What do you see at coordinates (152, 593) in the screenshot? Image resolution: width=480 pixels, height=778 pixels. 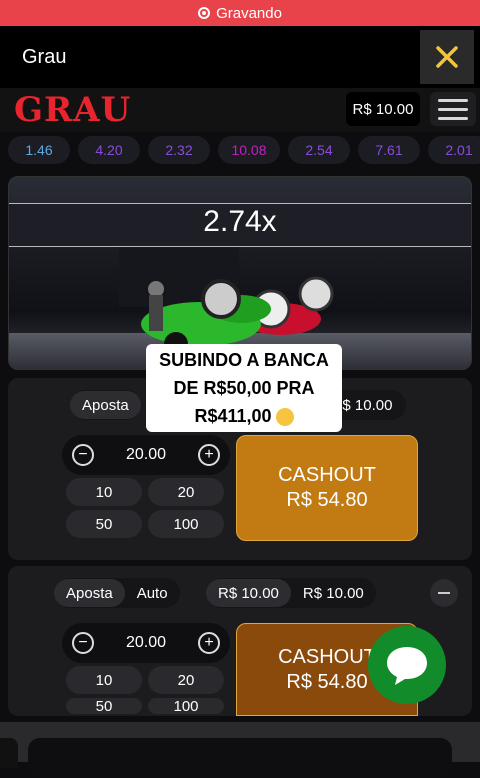 I see `tab-auto: Auto` at bounding box center [152, 593].